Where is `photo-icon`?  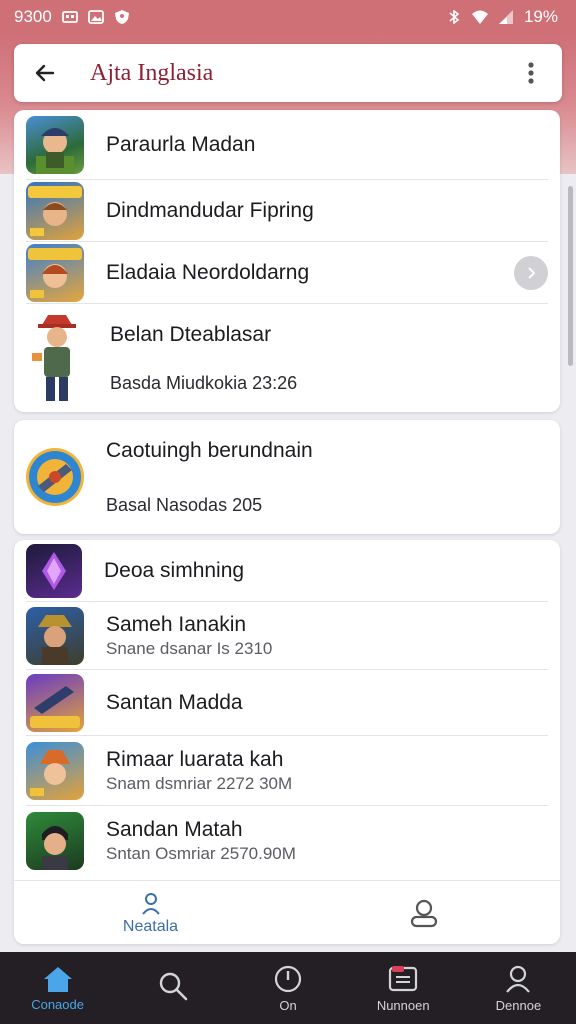
photo-icon is located at coordinates (95, 17).